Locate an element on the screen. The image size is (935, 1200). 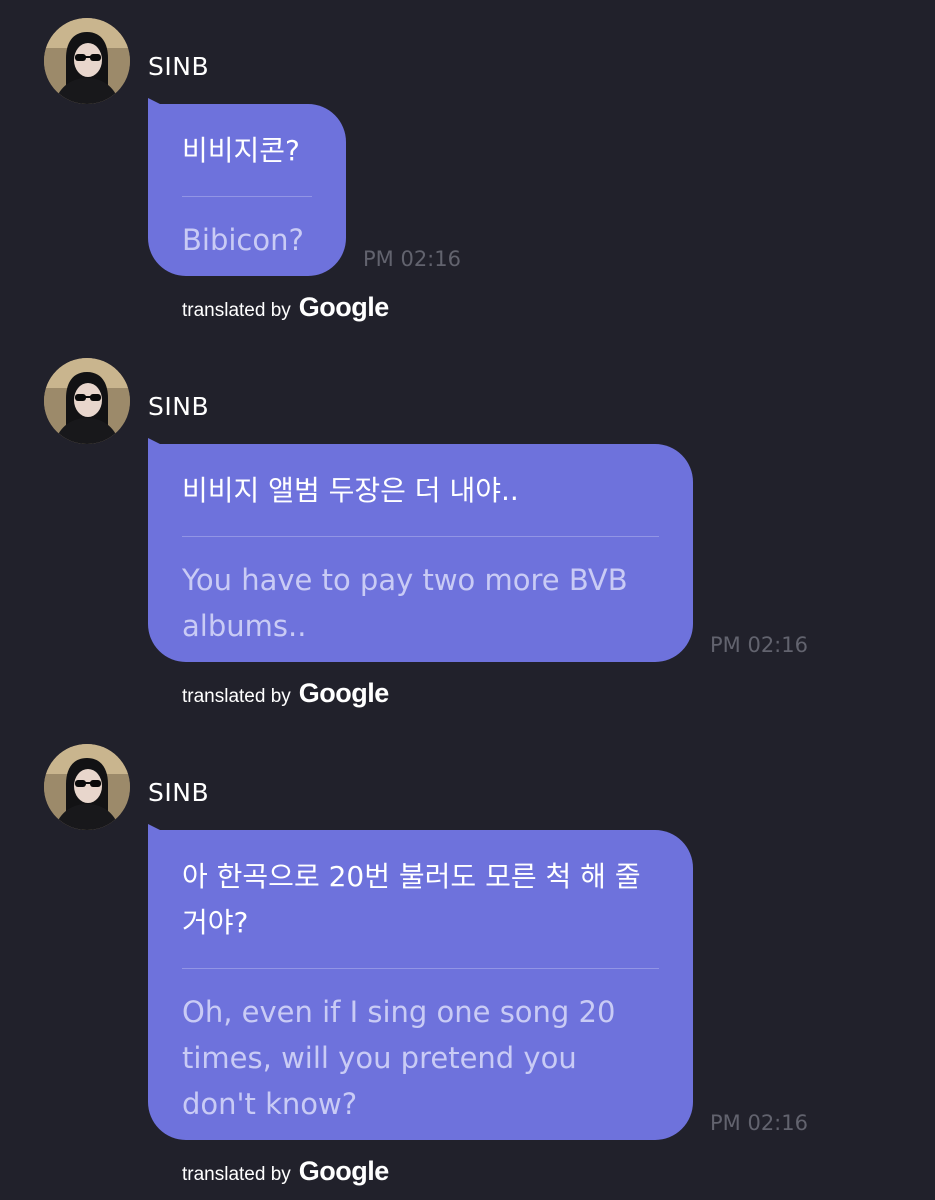
message-bubble: 비비지콘? Bibicon? is located at coordinates (247, 187).